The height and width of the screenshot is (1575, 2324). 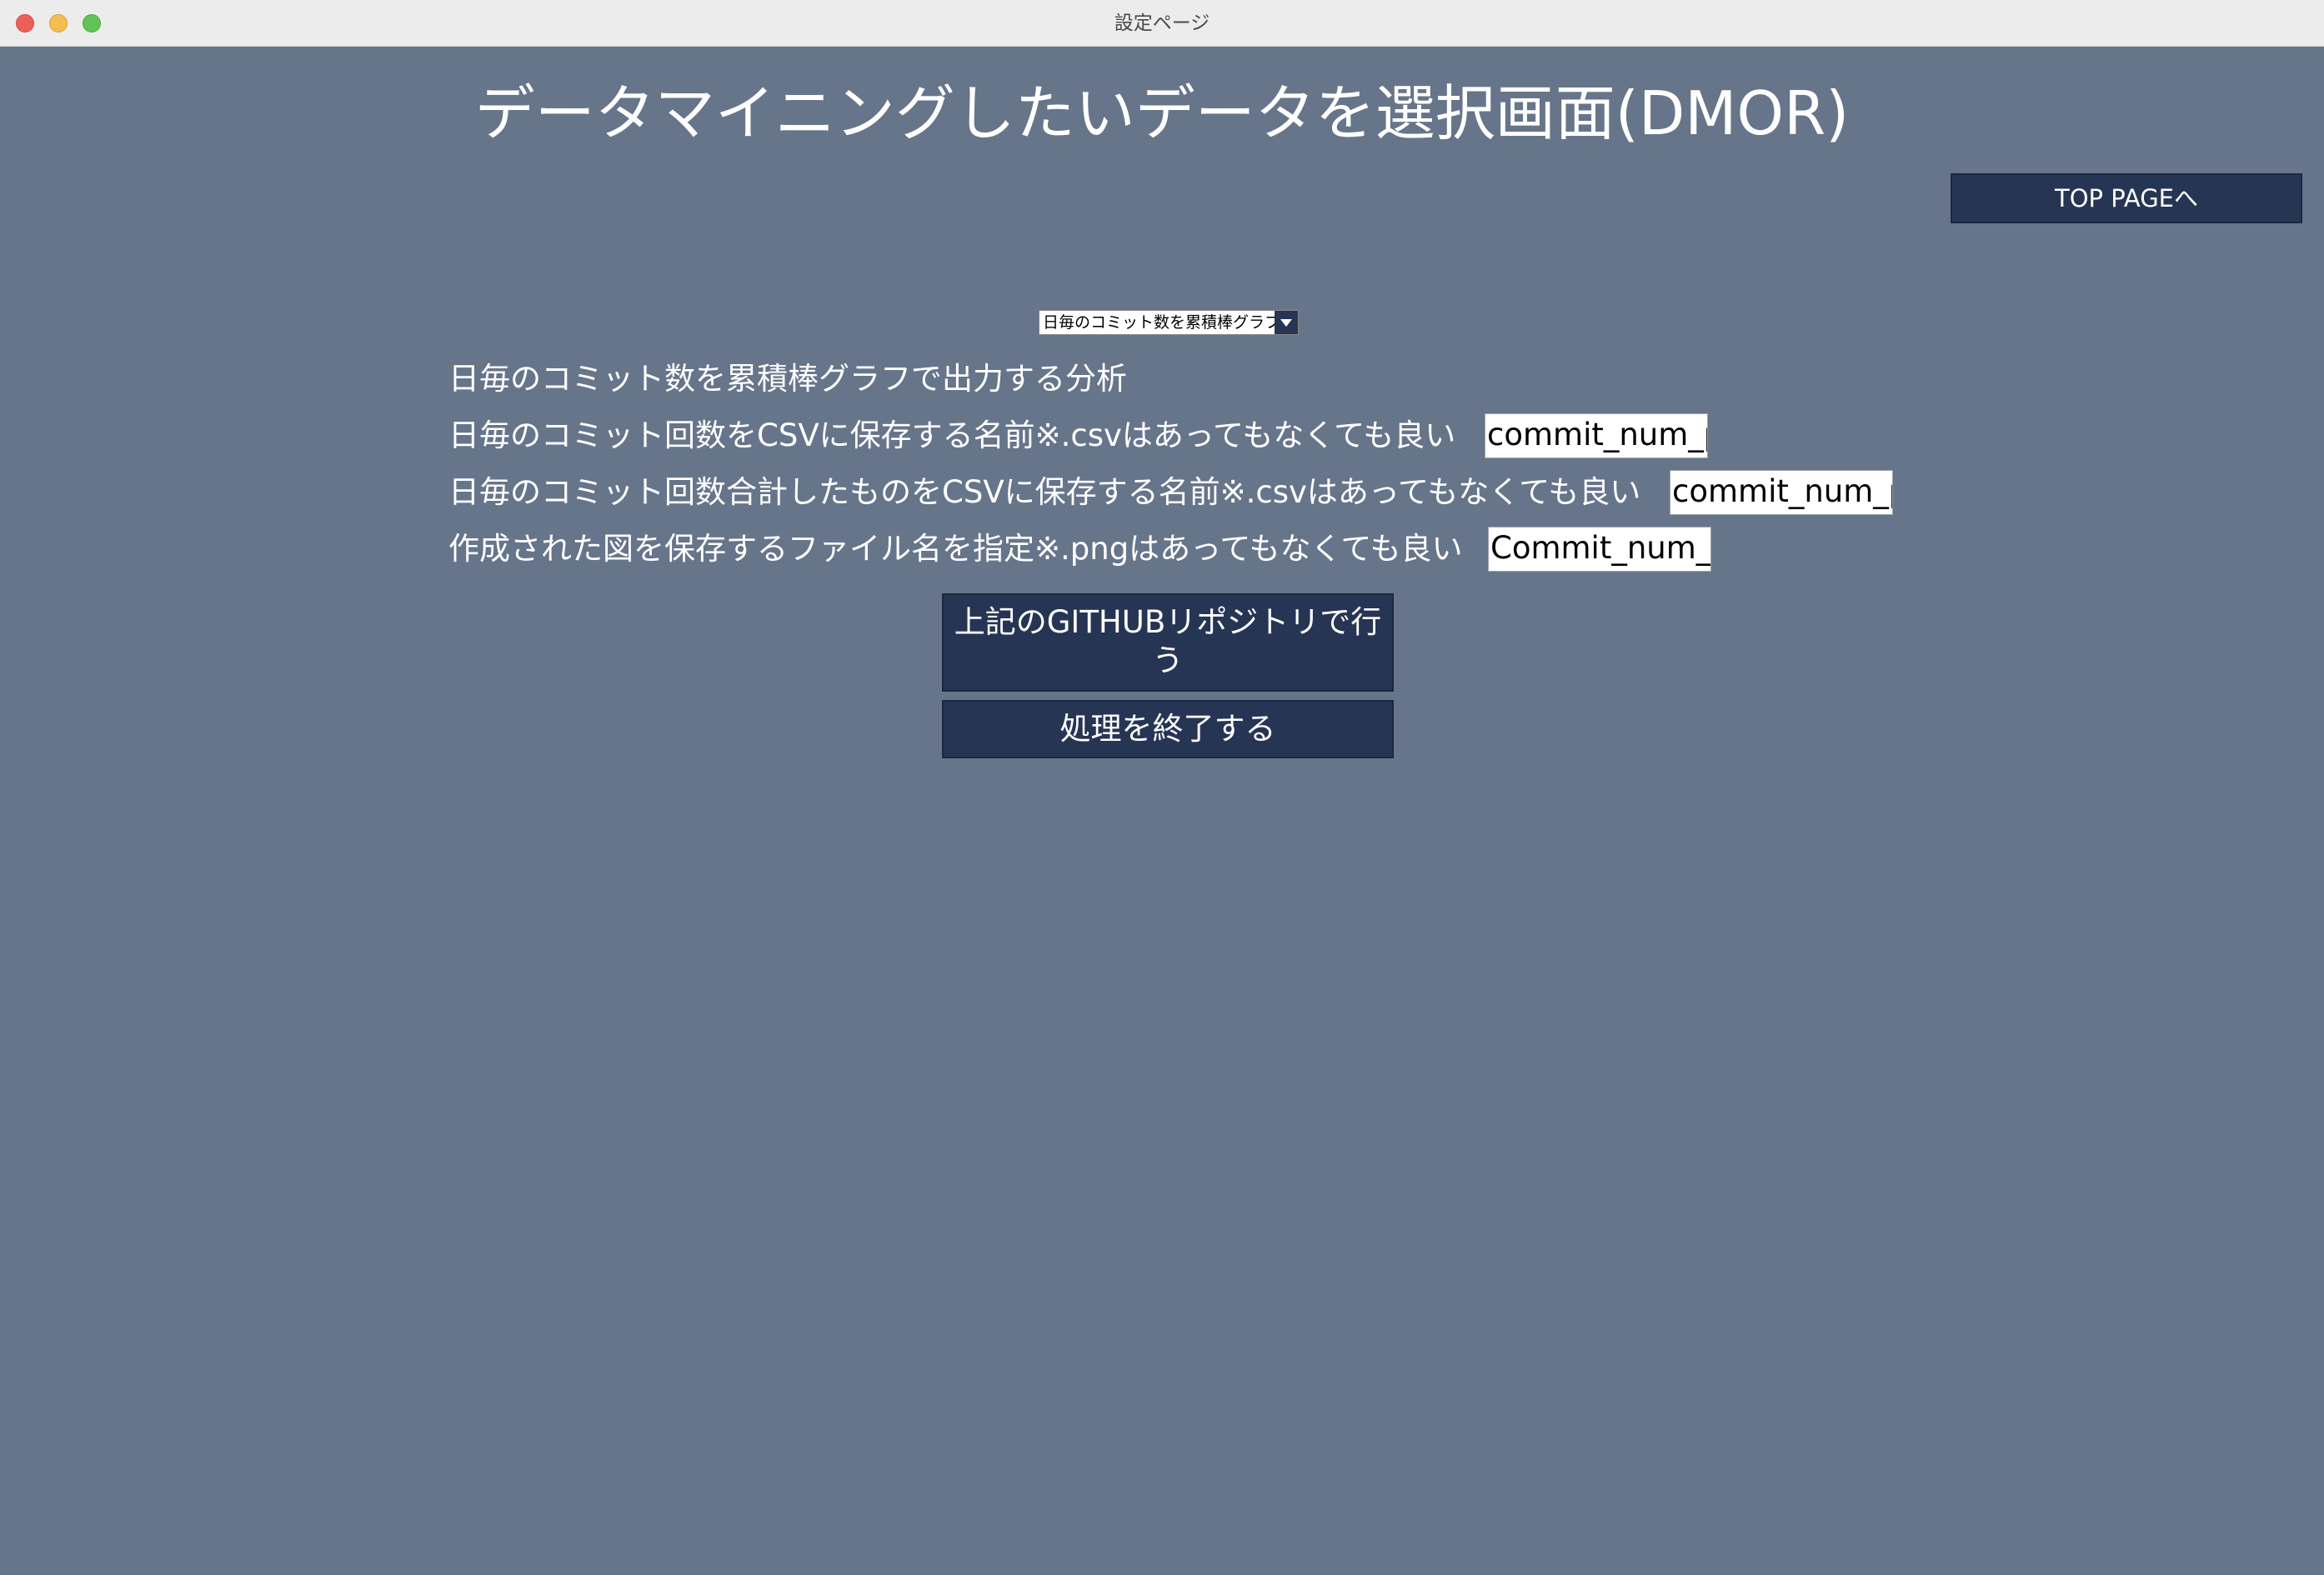 I want to click on analysis-select: 日毎のコミット数を累積棒グラフで出力する分析, so click(x=1169, y=322).